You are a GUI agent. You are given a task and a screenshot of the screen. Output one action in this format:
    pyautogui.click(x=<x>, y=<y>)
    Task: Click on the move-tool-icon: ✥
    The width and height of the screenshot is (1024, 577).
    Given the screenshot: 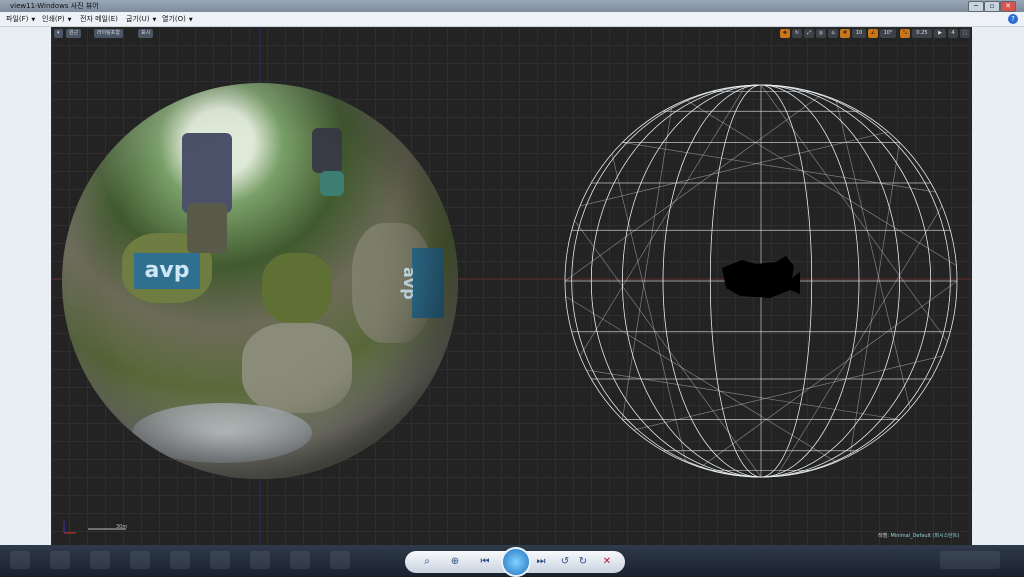 What is the action you would take?
    pyautogui.click(x=785, y=33)
    